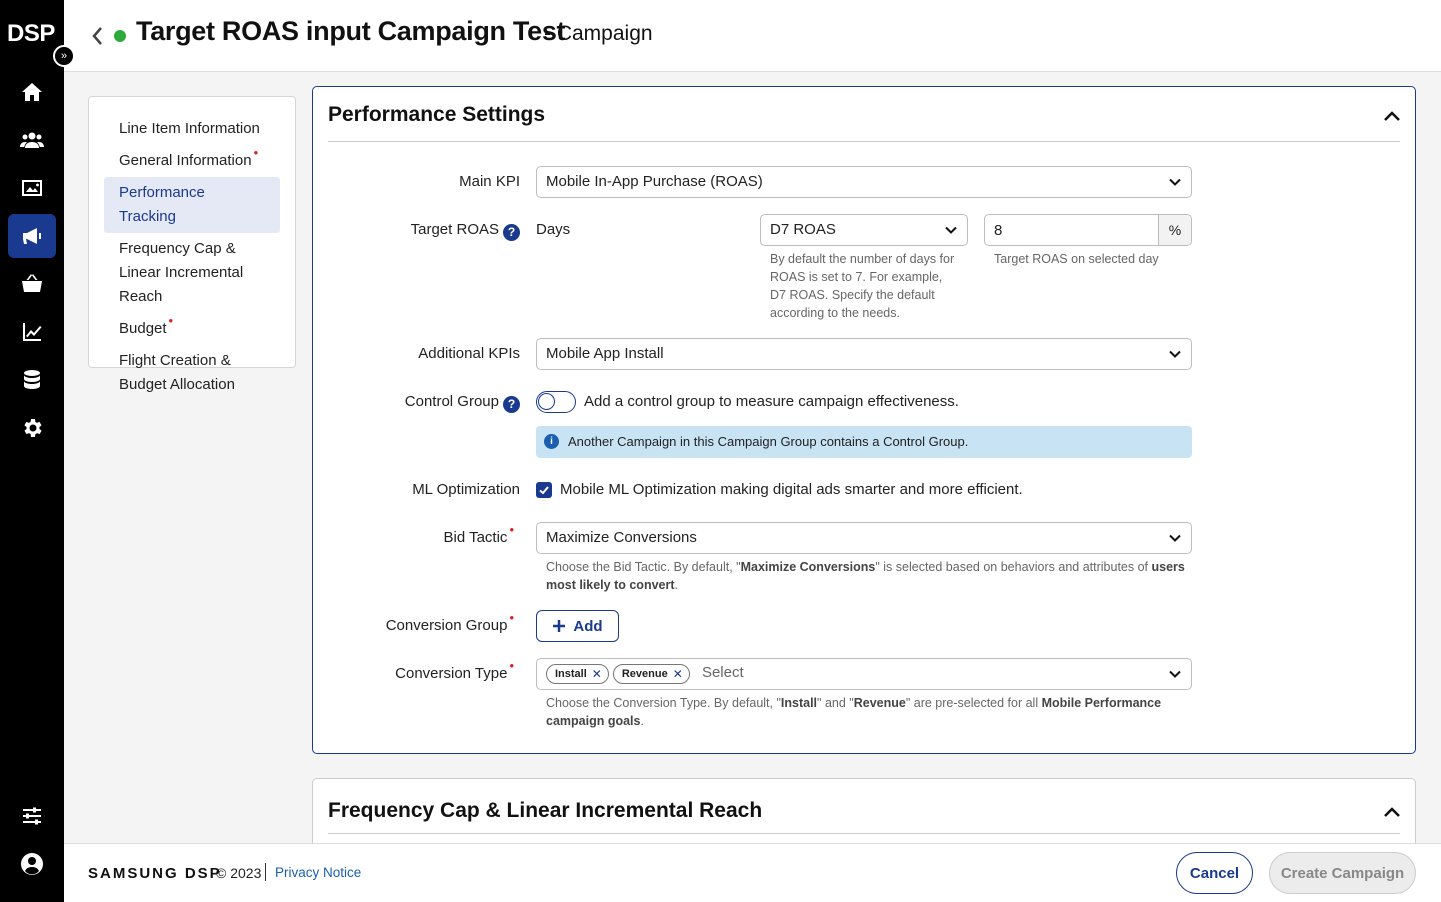  I want to click on data-icon, so click(32, 380).